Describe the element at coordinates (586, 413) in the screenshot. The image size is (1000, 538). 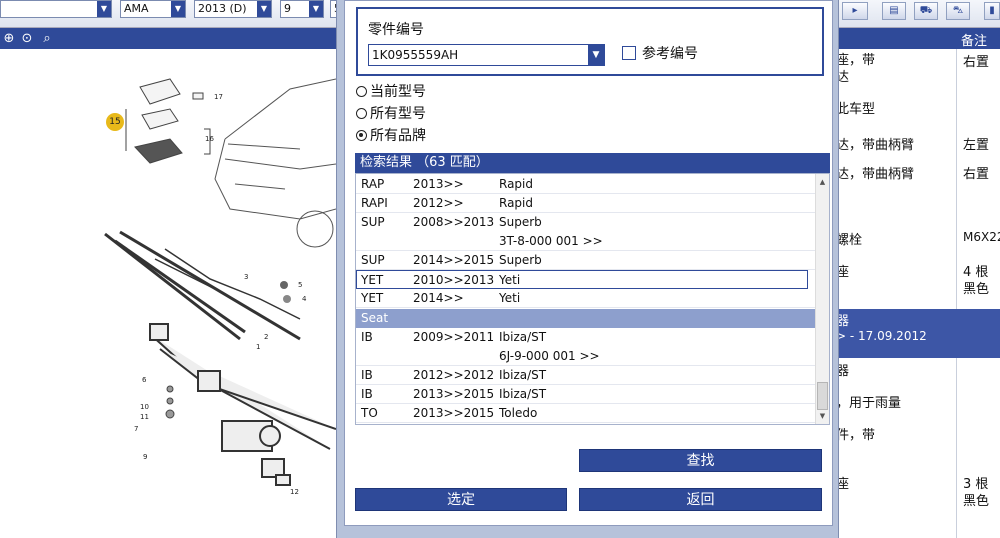
I see `result-row: TO 2013>>2015 Toledo` at that location.